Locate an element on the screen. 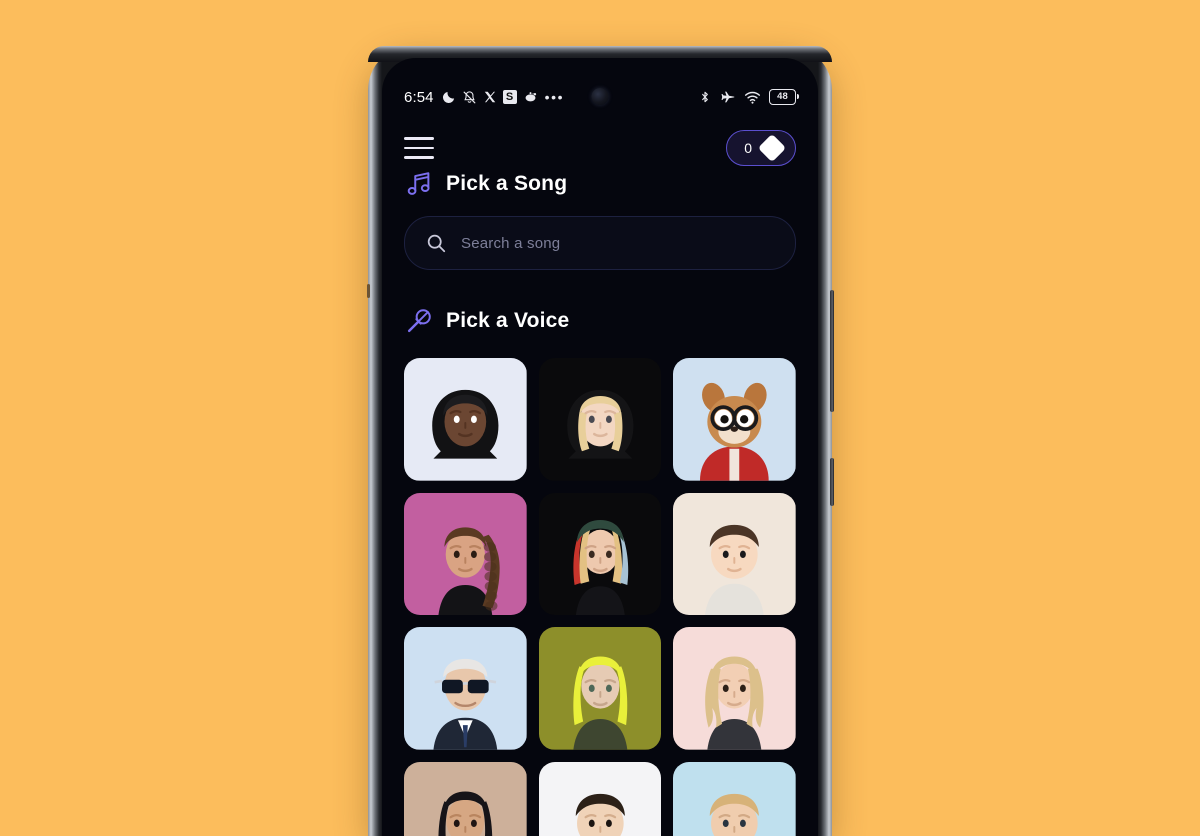 This screenshot has width=1200, height=836. status-bar-left: 6:54 S ••• is located at coordinates (484, 97).